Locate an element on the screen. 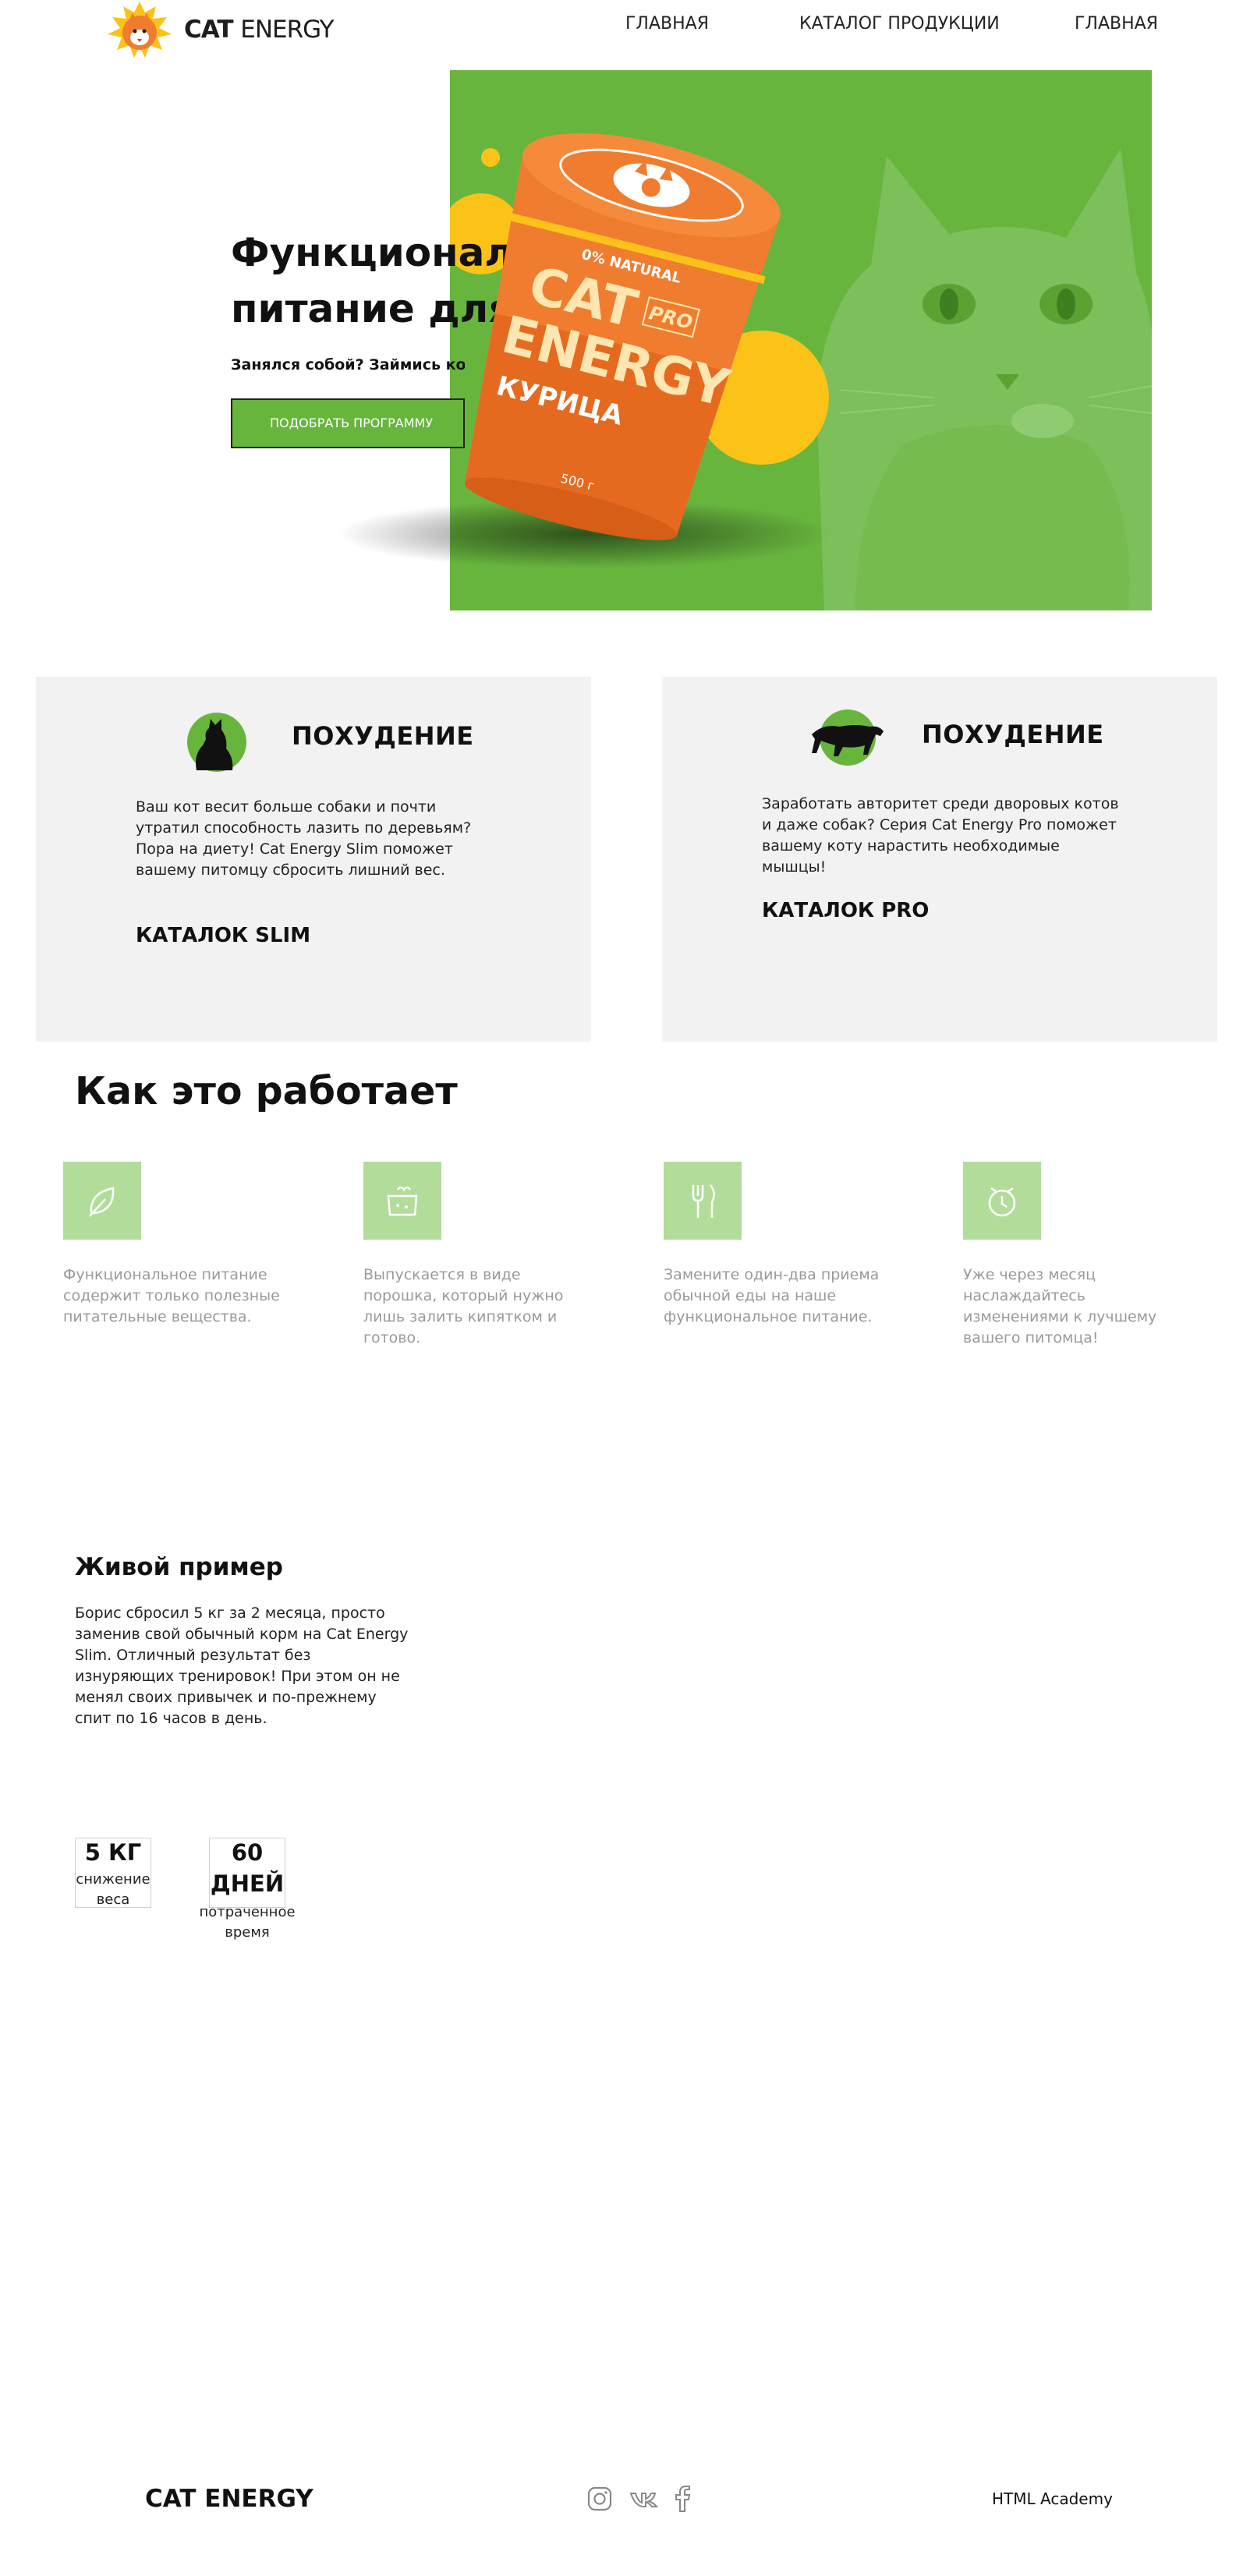  example-title: Живой пример is located at coordinates (179, 1567).